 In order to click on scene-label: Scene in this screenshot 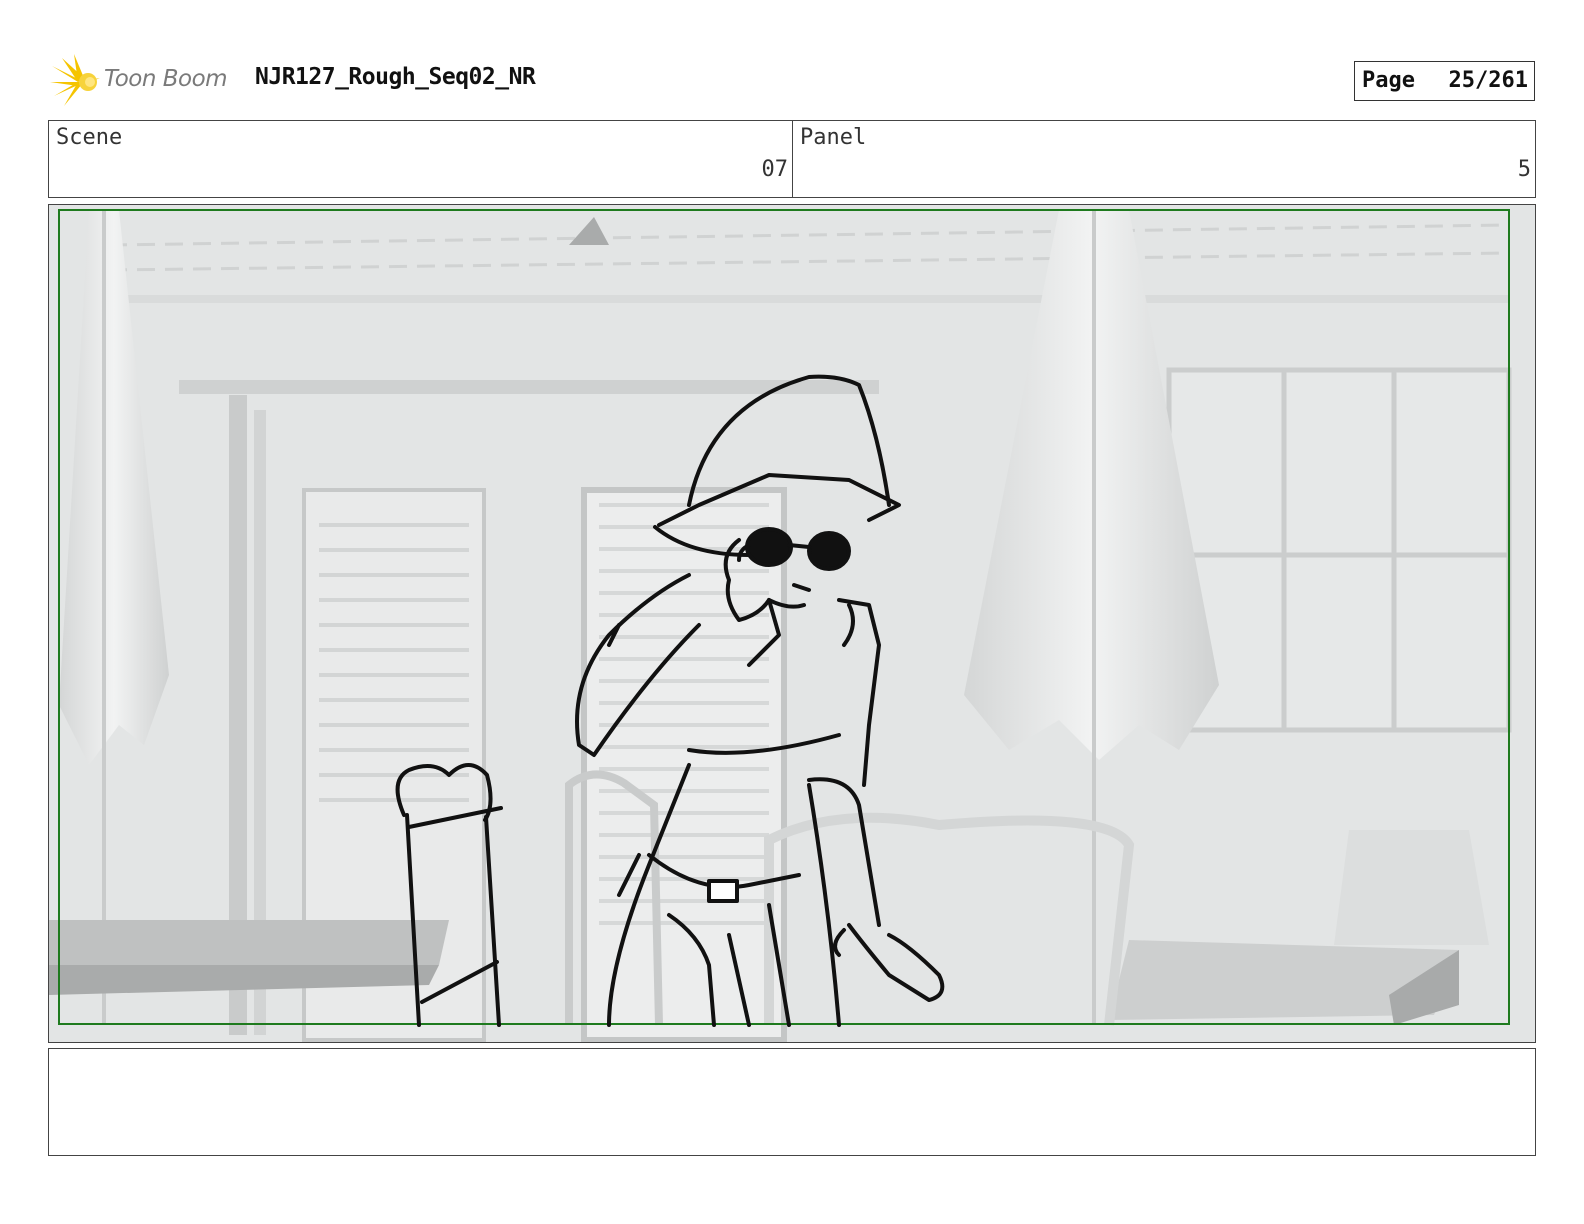, I will do `click(89, 137)`.